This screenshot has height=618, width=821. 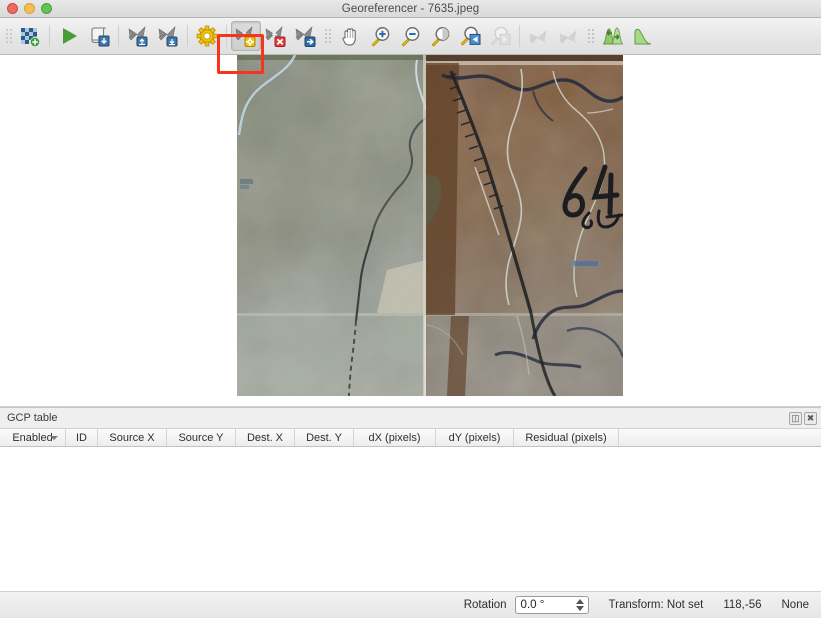 I want to click on zoom-to-layer-icon, so click(x=440, y=37).